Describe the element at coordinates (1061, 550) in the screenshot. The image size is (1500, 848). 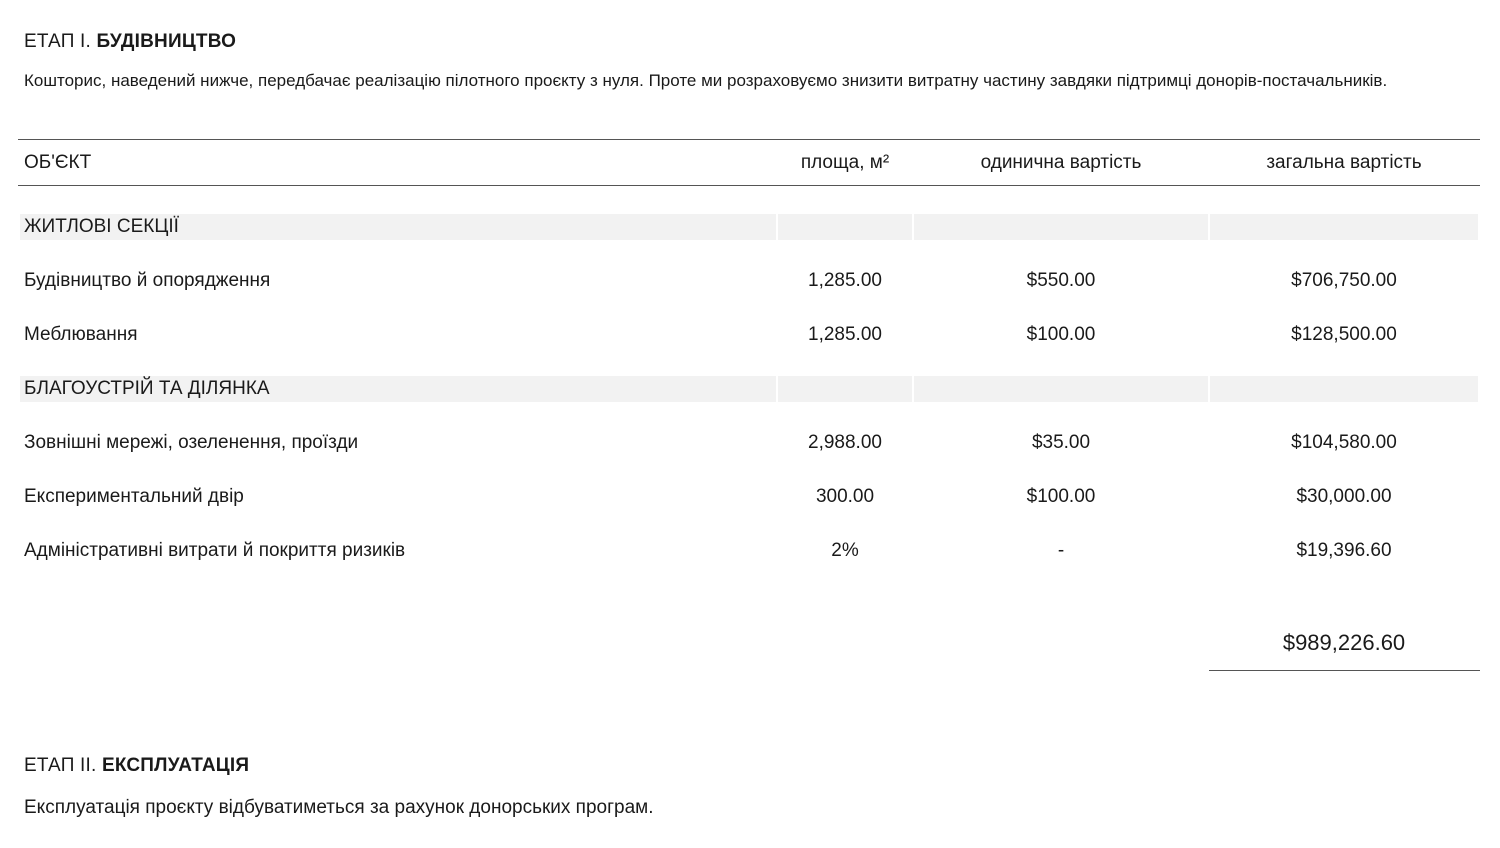
I see `row-unit-cost: -` at that location.